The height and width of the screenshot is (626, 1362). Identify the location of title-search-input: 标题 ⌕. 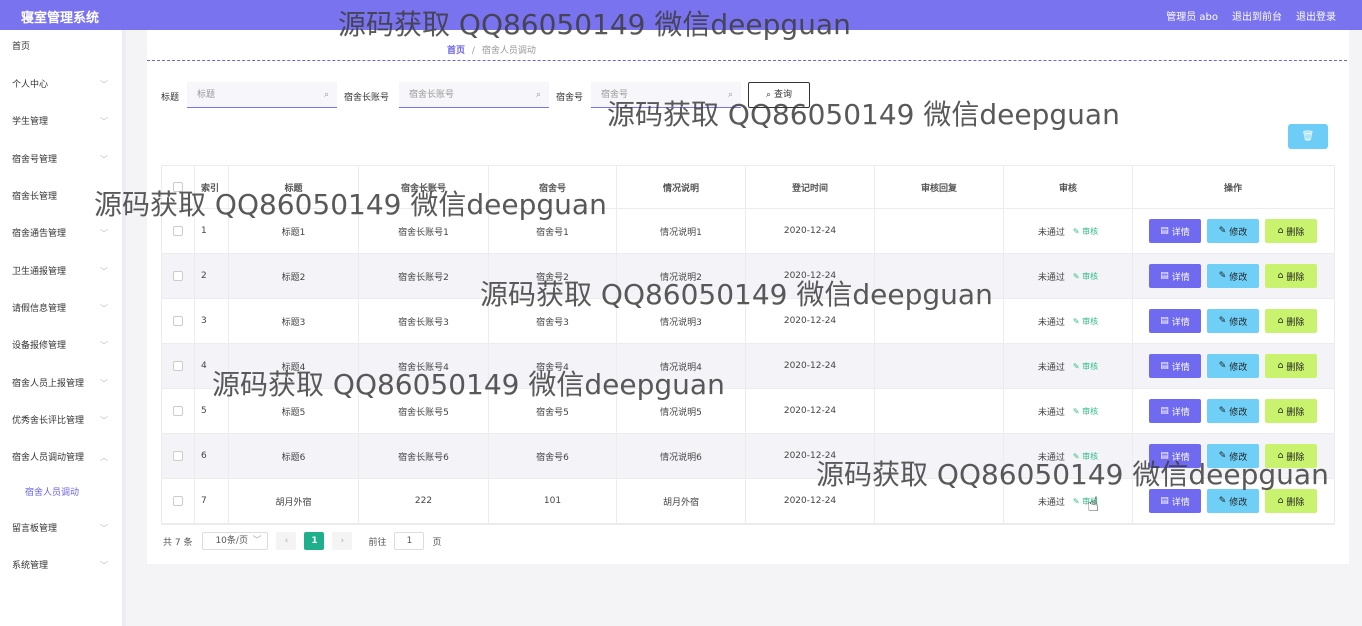
(262, 95).